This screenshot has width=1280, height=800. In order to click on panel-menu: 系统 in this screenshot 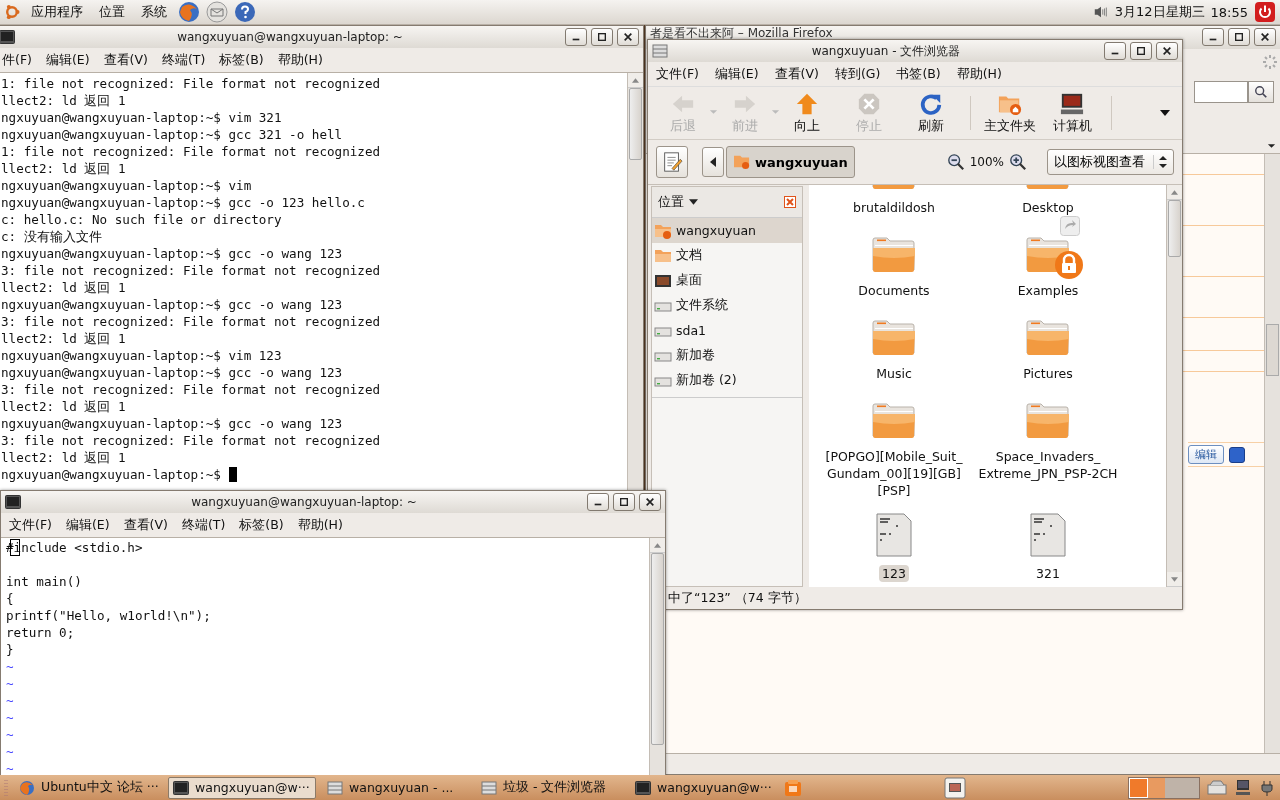, I will do `click(154, 12)`.